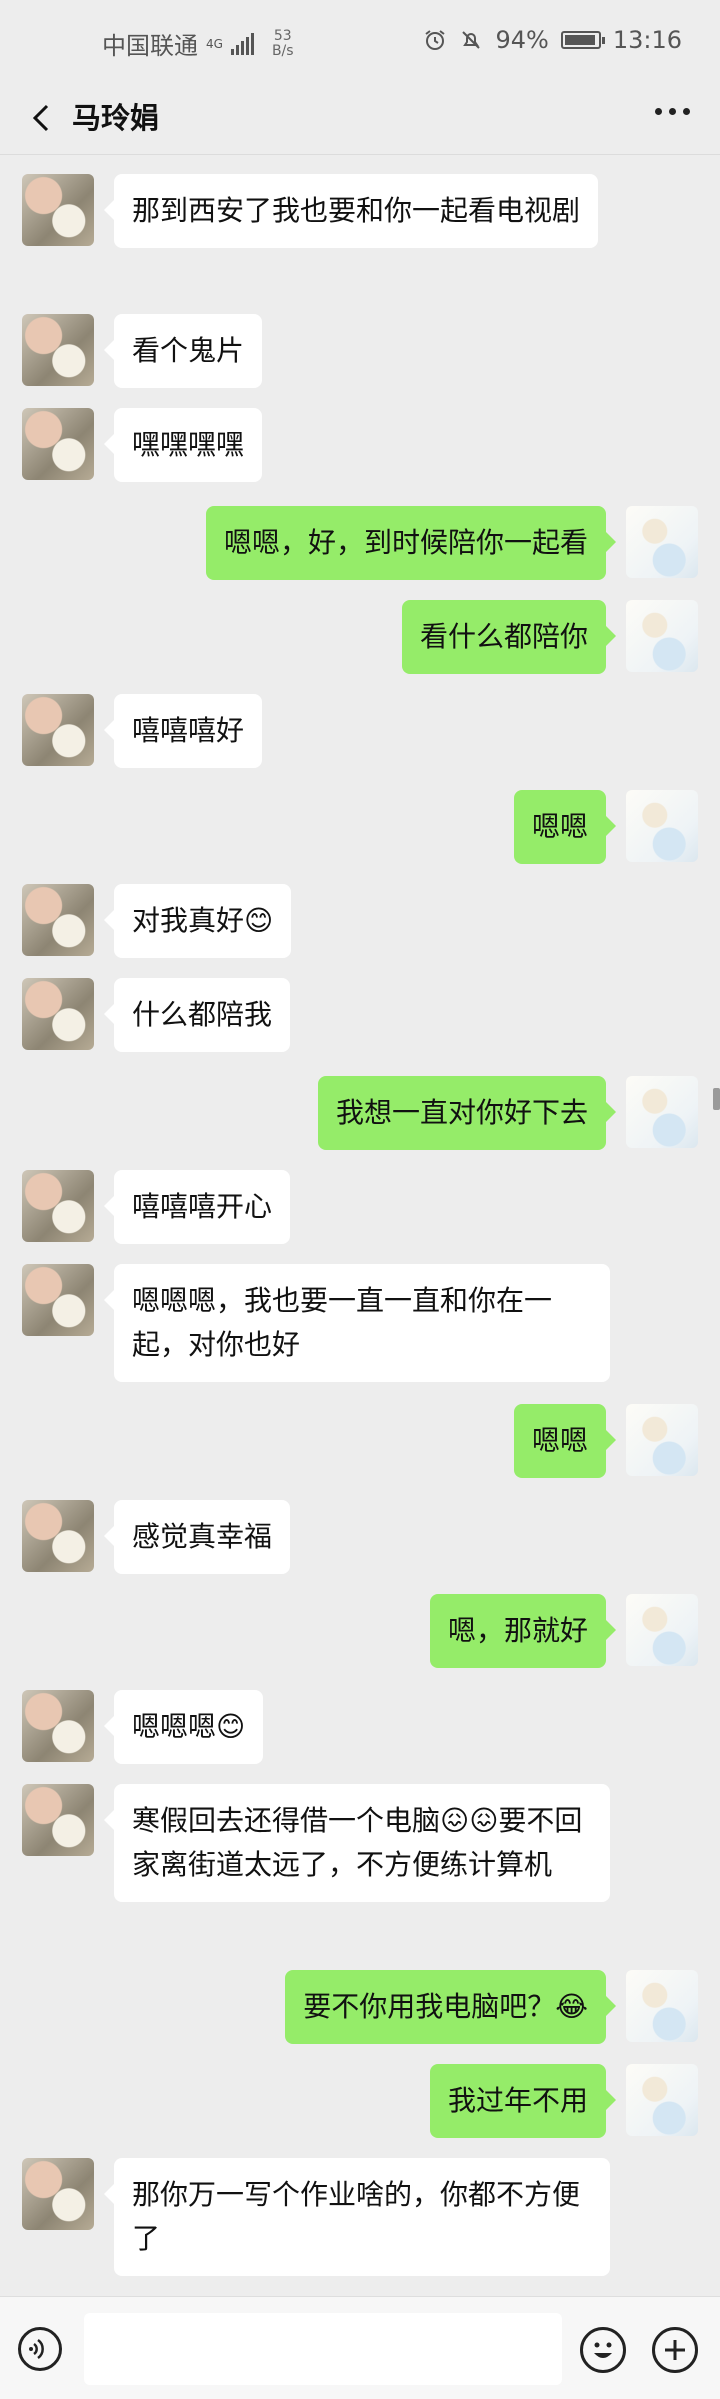 This screenshot has width=720, height=2399. I want to click on emoji-button, so click(603, 2350).